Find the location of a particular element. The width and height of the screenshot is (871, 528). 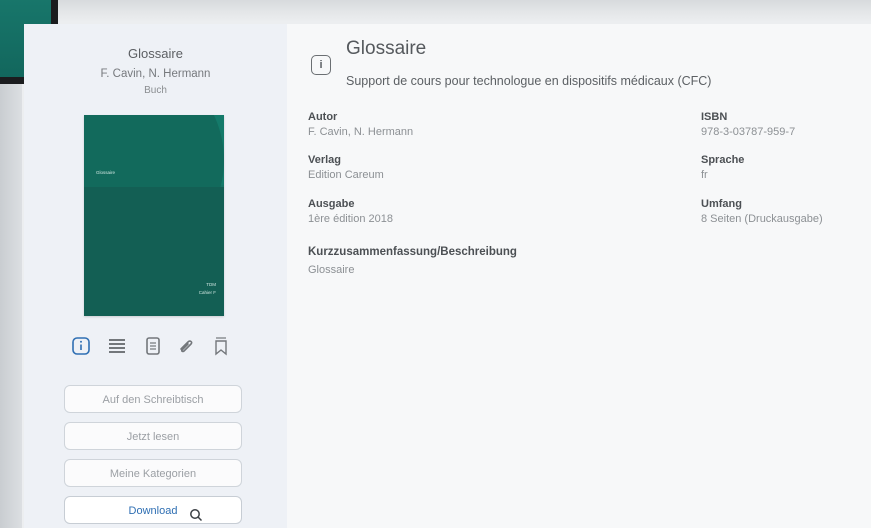

description-value: Glossaire is located at coordinates (331, 270).